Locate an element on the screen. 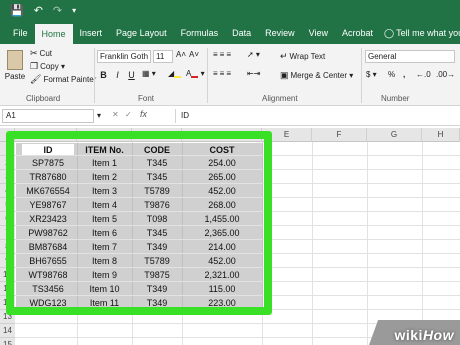  tab-insert: Insert is located at coordinates (91, 33).